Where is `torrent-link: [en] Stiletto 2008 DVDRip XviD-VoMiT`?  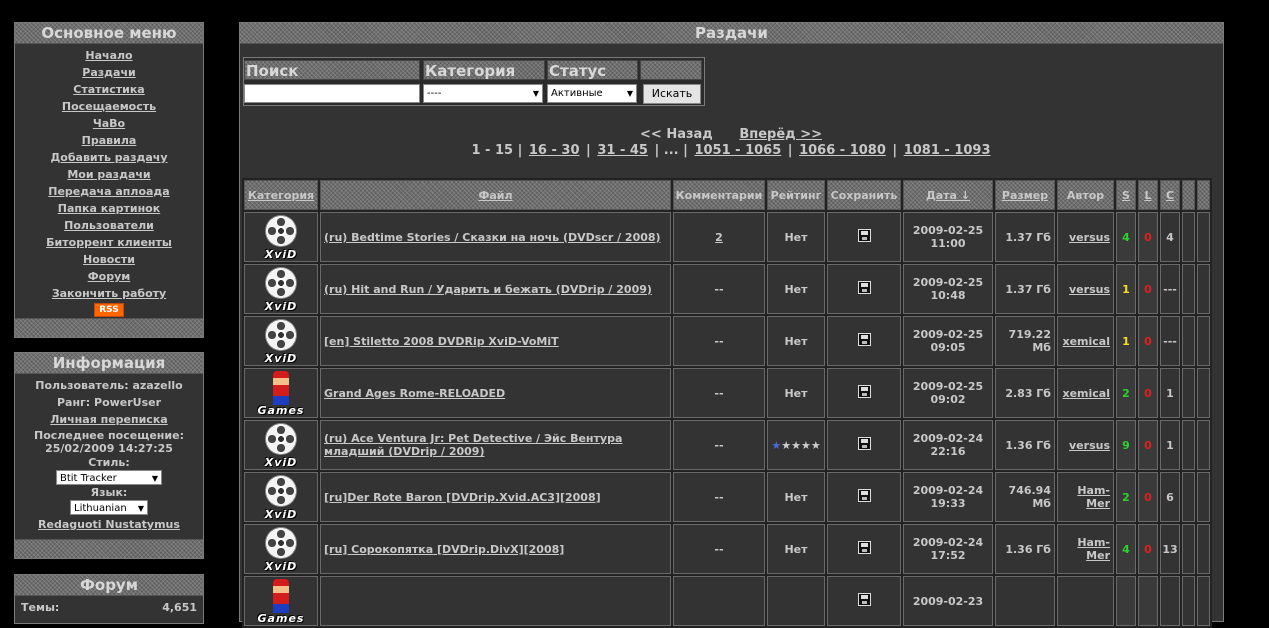
torrent-link: [en] Stiletto 2008 DVDRip XviD-VoMiT is located at coordinates (441, 341).